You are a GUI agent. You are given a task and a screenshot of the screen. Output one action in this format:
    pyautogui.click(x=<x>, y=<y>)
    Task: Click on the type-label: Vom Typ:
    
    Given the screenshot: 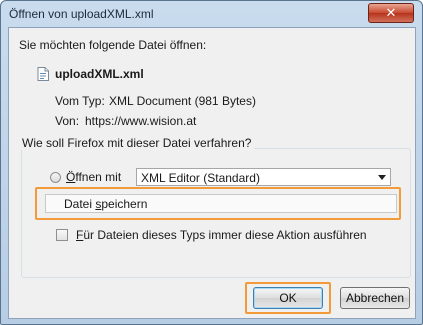 What is the action you would take?
    pyautogui.click(x=80, y=101)
    